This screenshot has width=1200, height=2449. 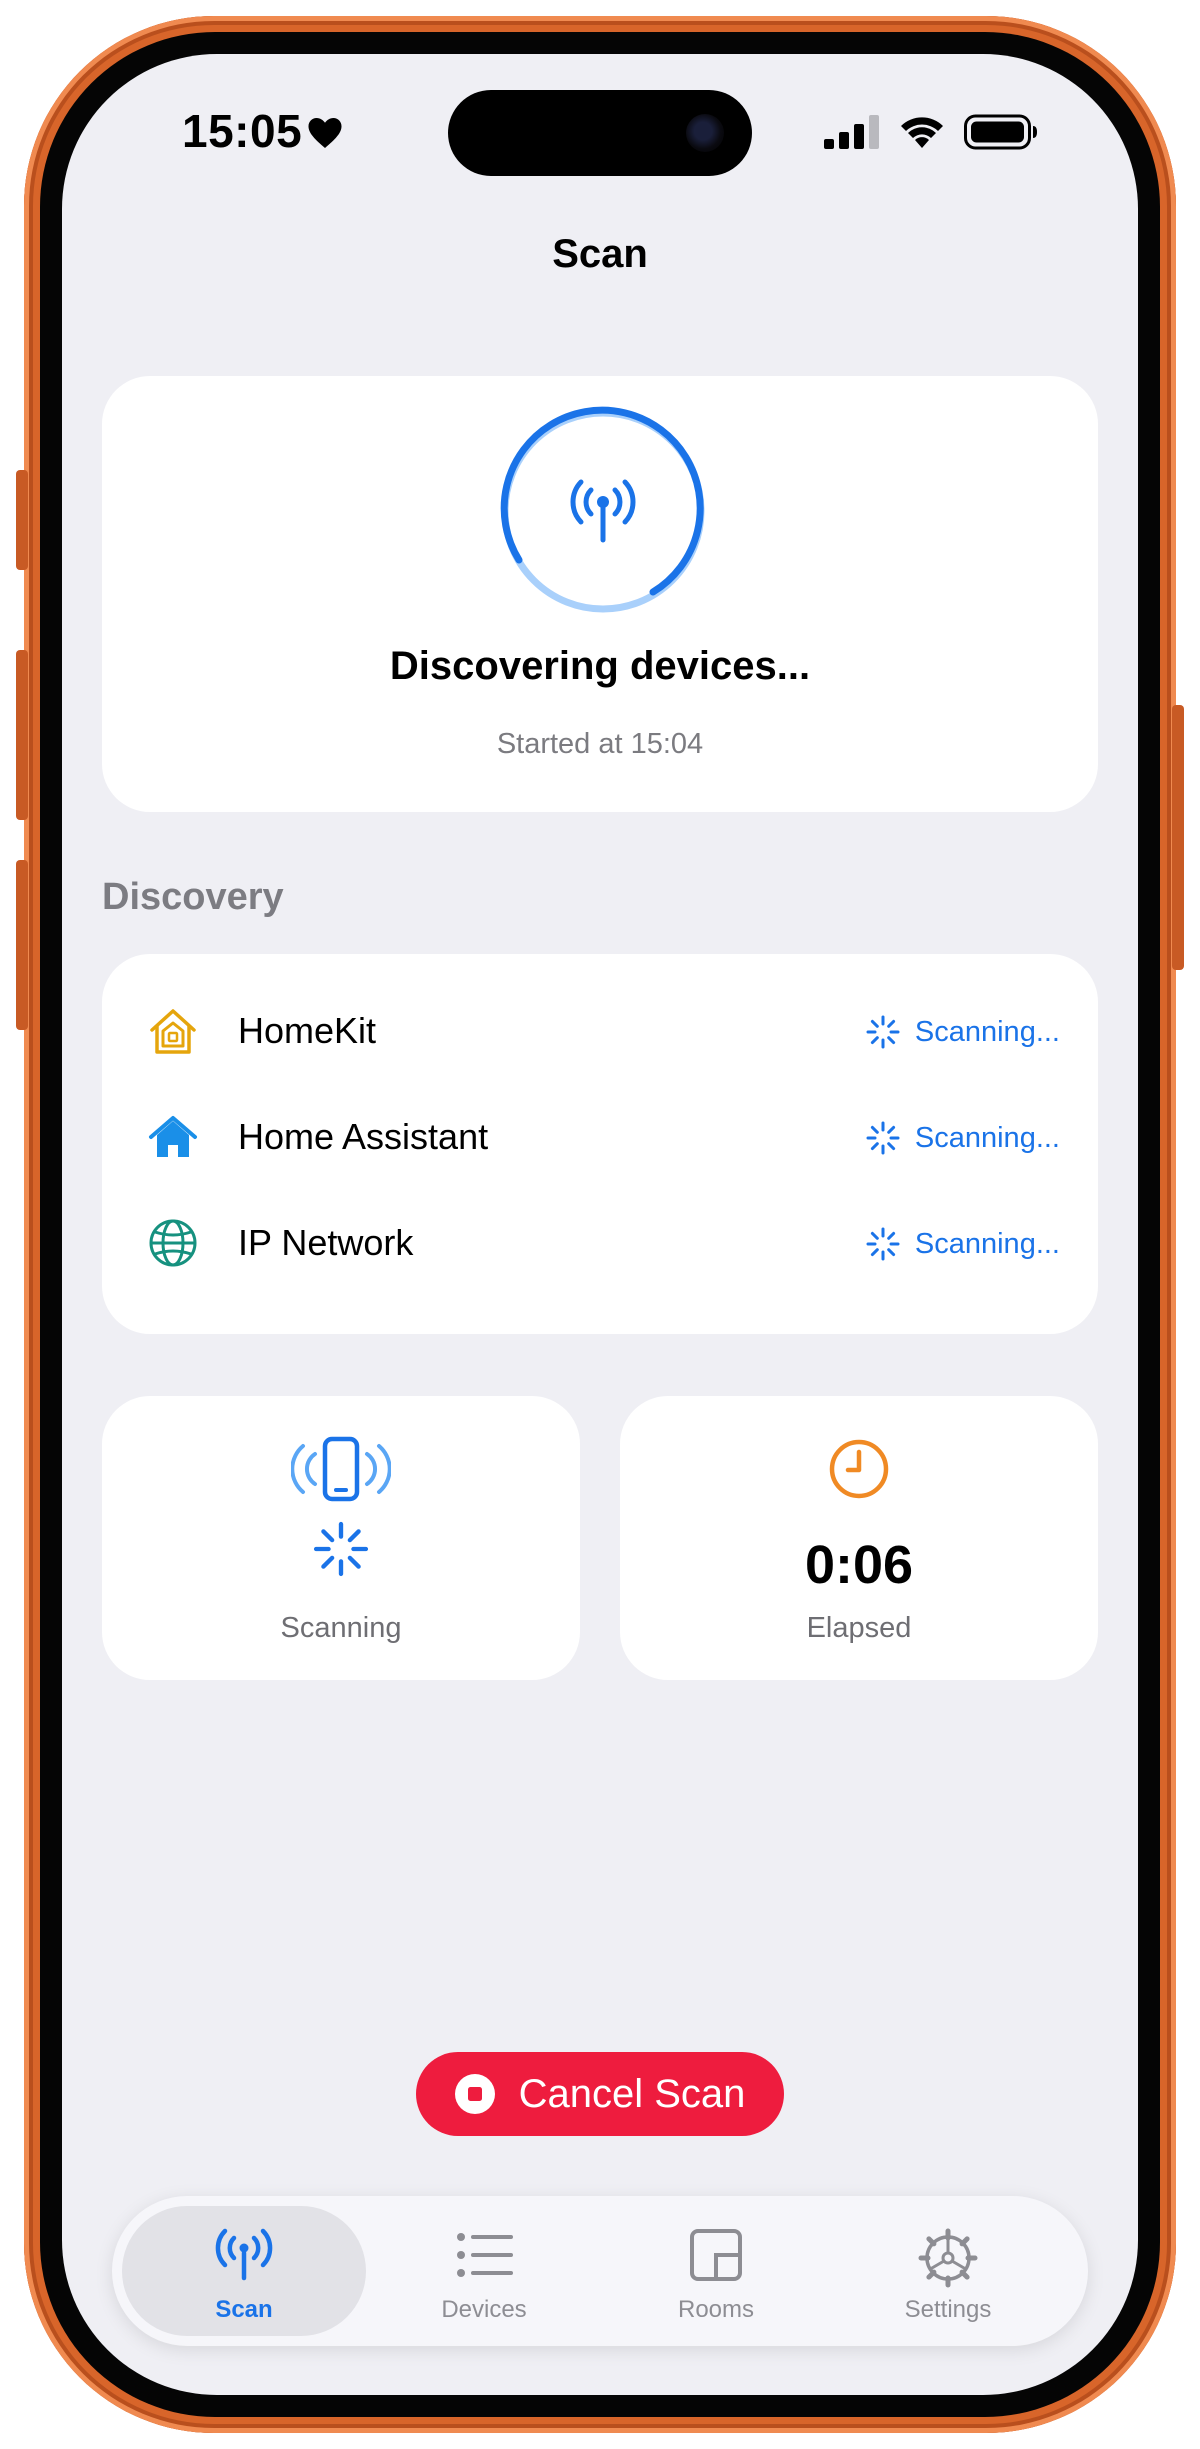 I want to click on tab-label: Settings, so click(x=948, y=2309).